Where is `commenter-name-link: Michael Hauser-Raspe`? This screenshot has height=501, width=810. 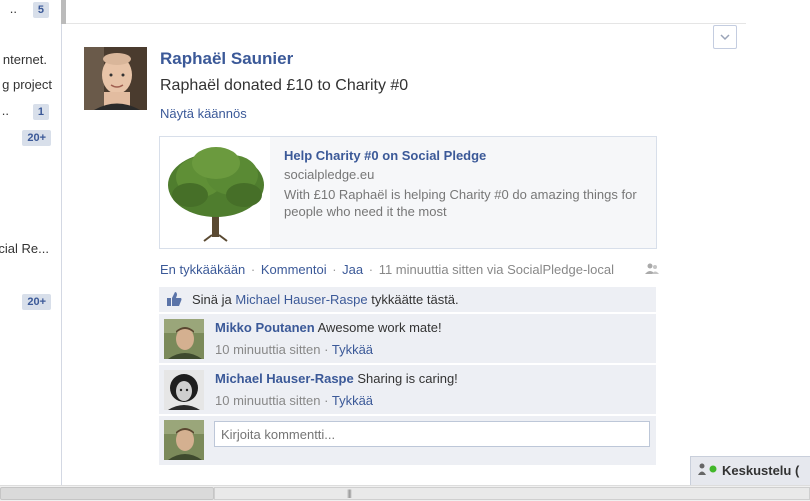
commenter-name-link: Michael Hauser-Raspe is located at coordinates (284, 378).